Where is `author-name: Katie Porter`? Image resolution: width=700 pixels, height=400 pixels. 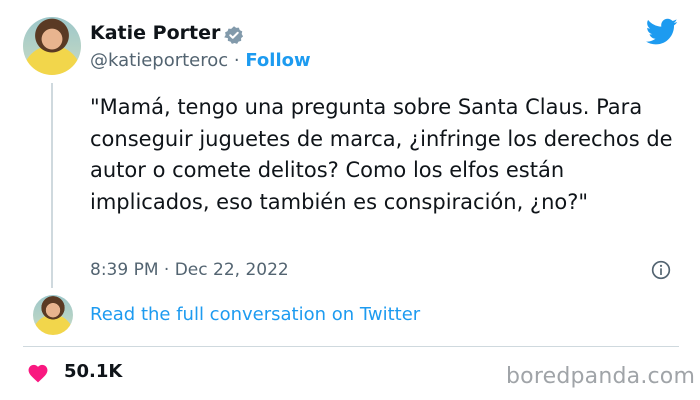
author-name: Katie Porter is located at coordinates (155, 33).